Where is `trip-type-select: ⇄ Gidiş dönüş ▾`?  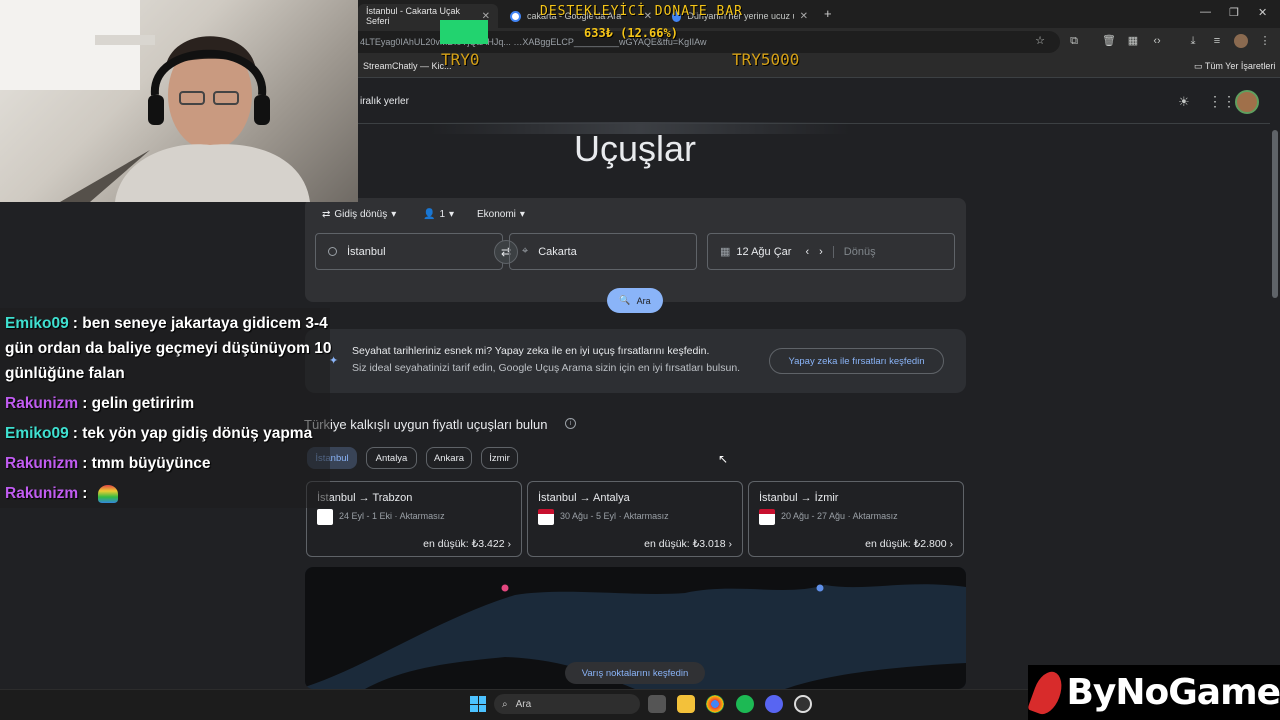 trip-type-select: ⇄ Gidiş dönüş ▾ is located at coordinates (359, 214).